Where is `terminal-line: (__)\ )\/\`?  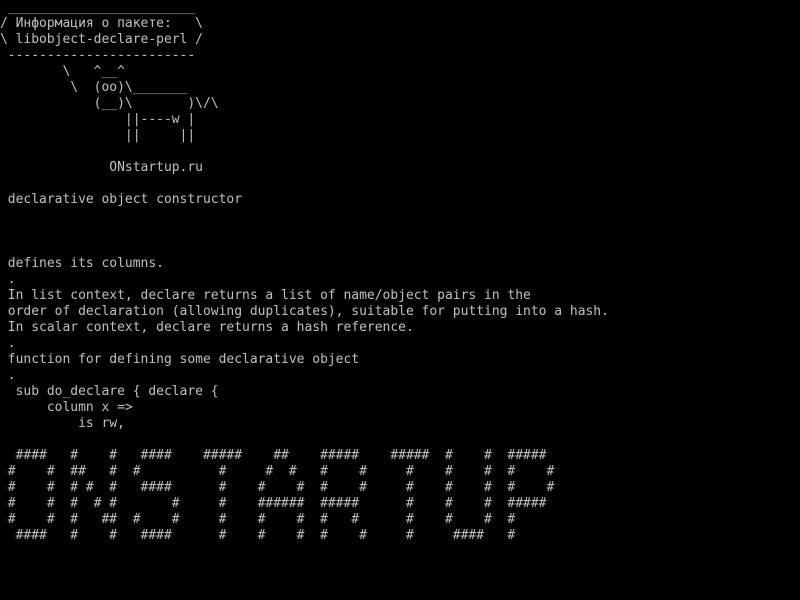 terminal-line: (__)\ )\/\ is located at coordinates (109, 103).